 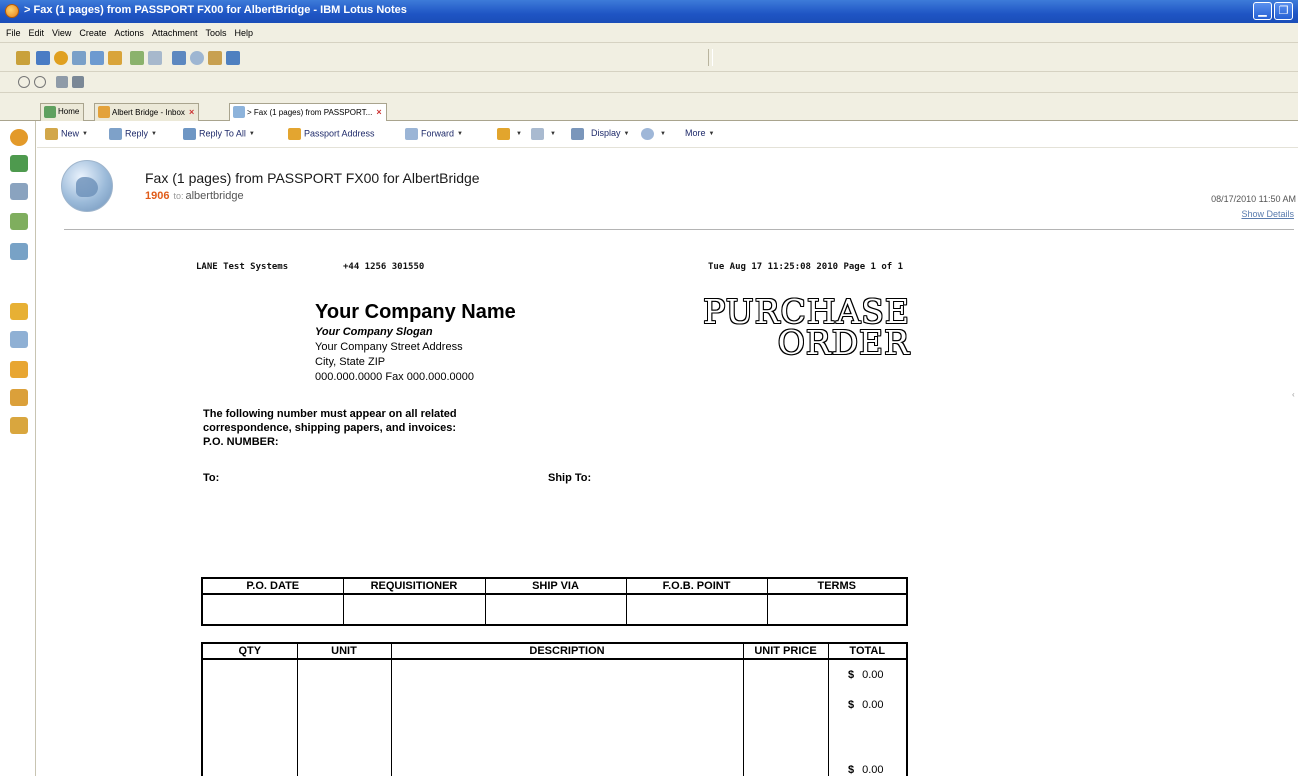 I want to click on recipient: albertbridge, so click(x=215, y=196).